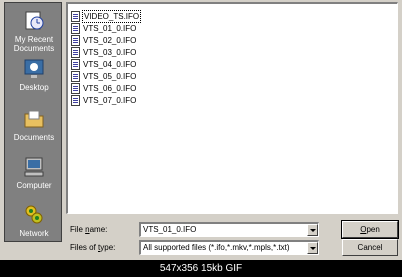 Image resolution: width=402 pixels, height=277 pixels. I want to click on list-item: VTS_05_0.IFO, so click(103, 76).